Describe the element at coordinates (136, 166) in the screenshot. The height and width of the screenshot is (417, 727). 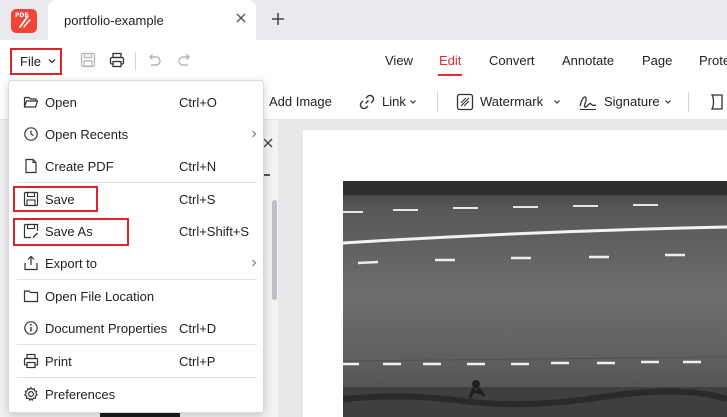
I see `menu-item-create-pdf: Create PDF Ctrl+N` at that location.